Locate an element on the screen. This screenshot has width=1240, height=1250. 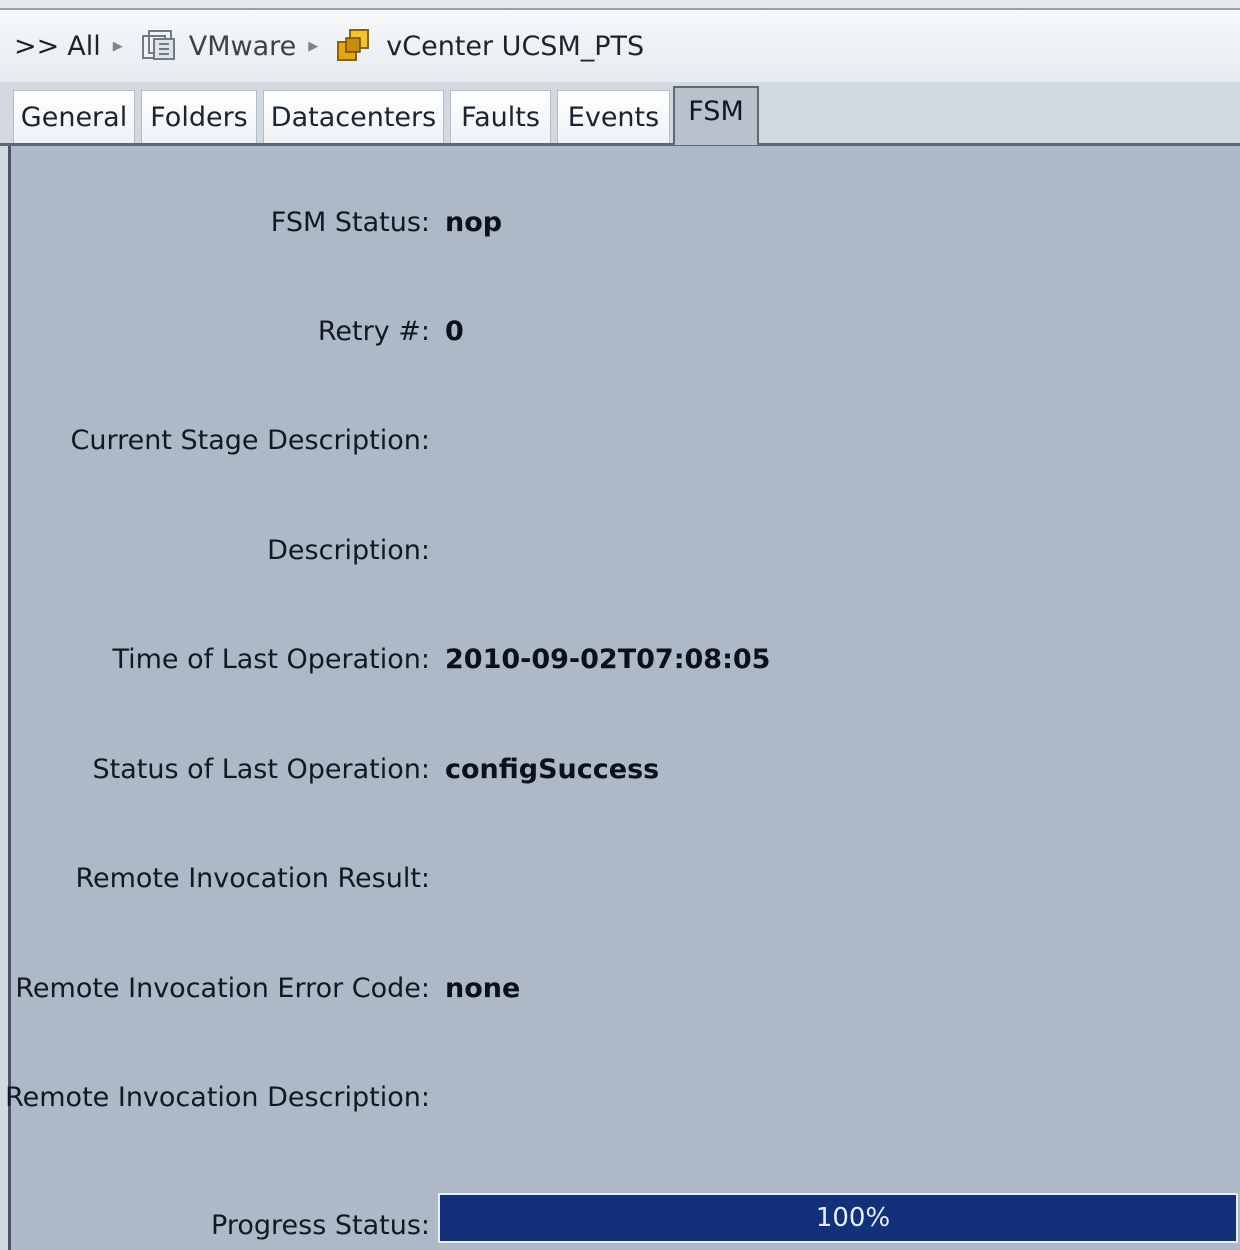
retry-row: Retry #: is located at coordinates (215, 332).